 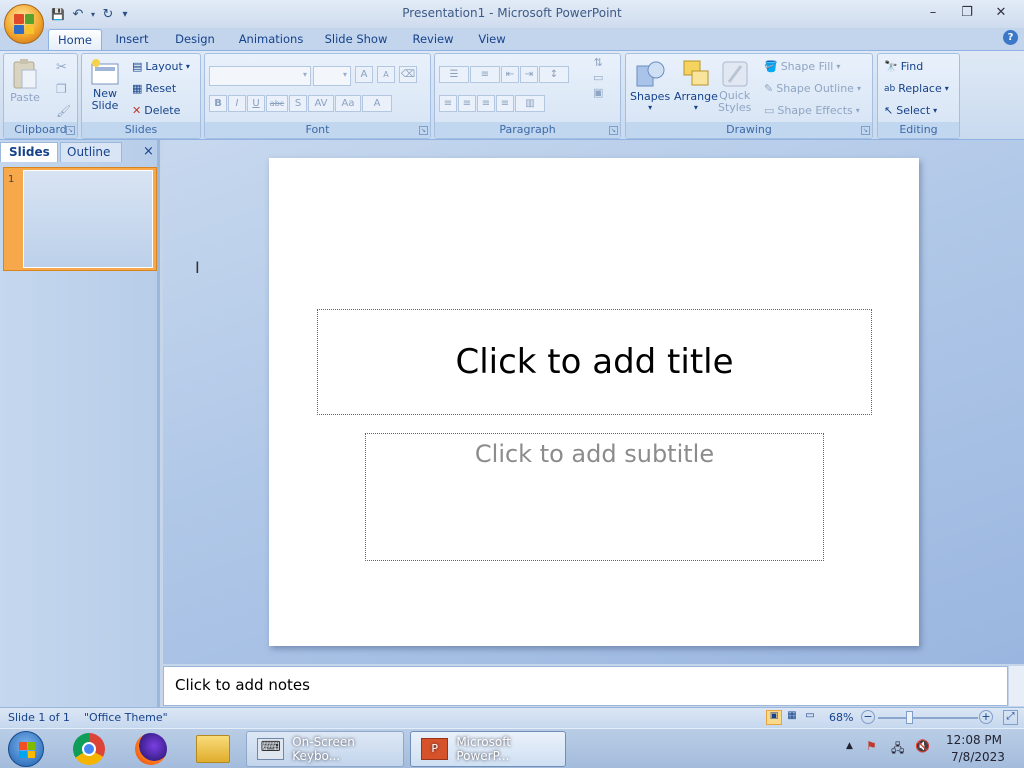 What do you see at coordinates (1010, 37) in the screenshot?
I see `help-icon: ?` at bounding box center [1010, 37].